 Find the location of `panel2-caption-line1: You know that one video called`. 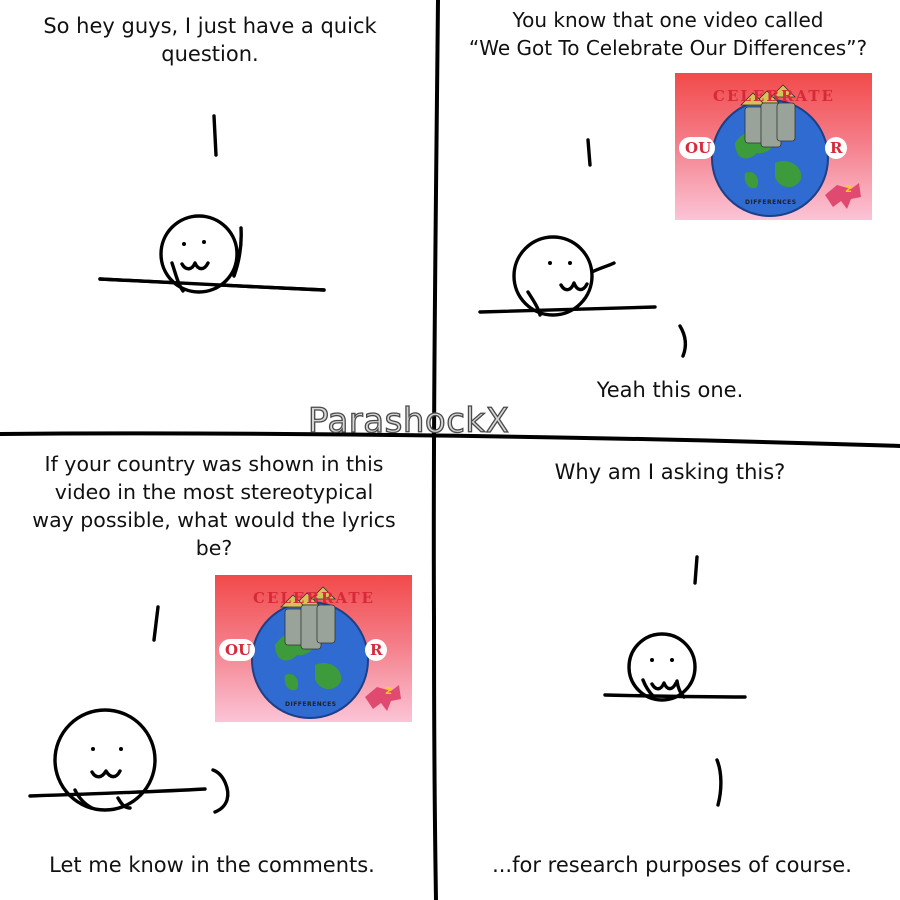

panel2-caption-line1: You know that one video called is located at coordinates (668, 20).